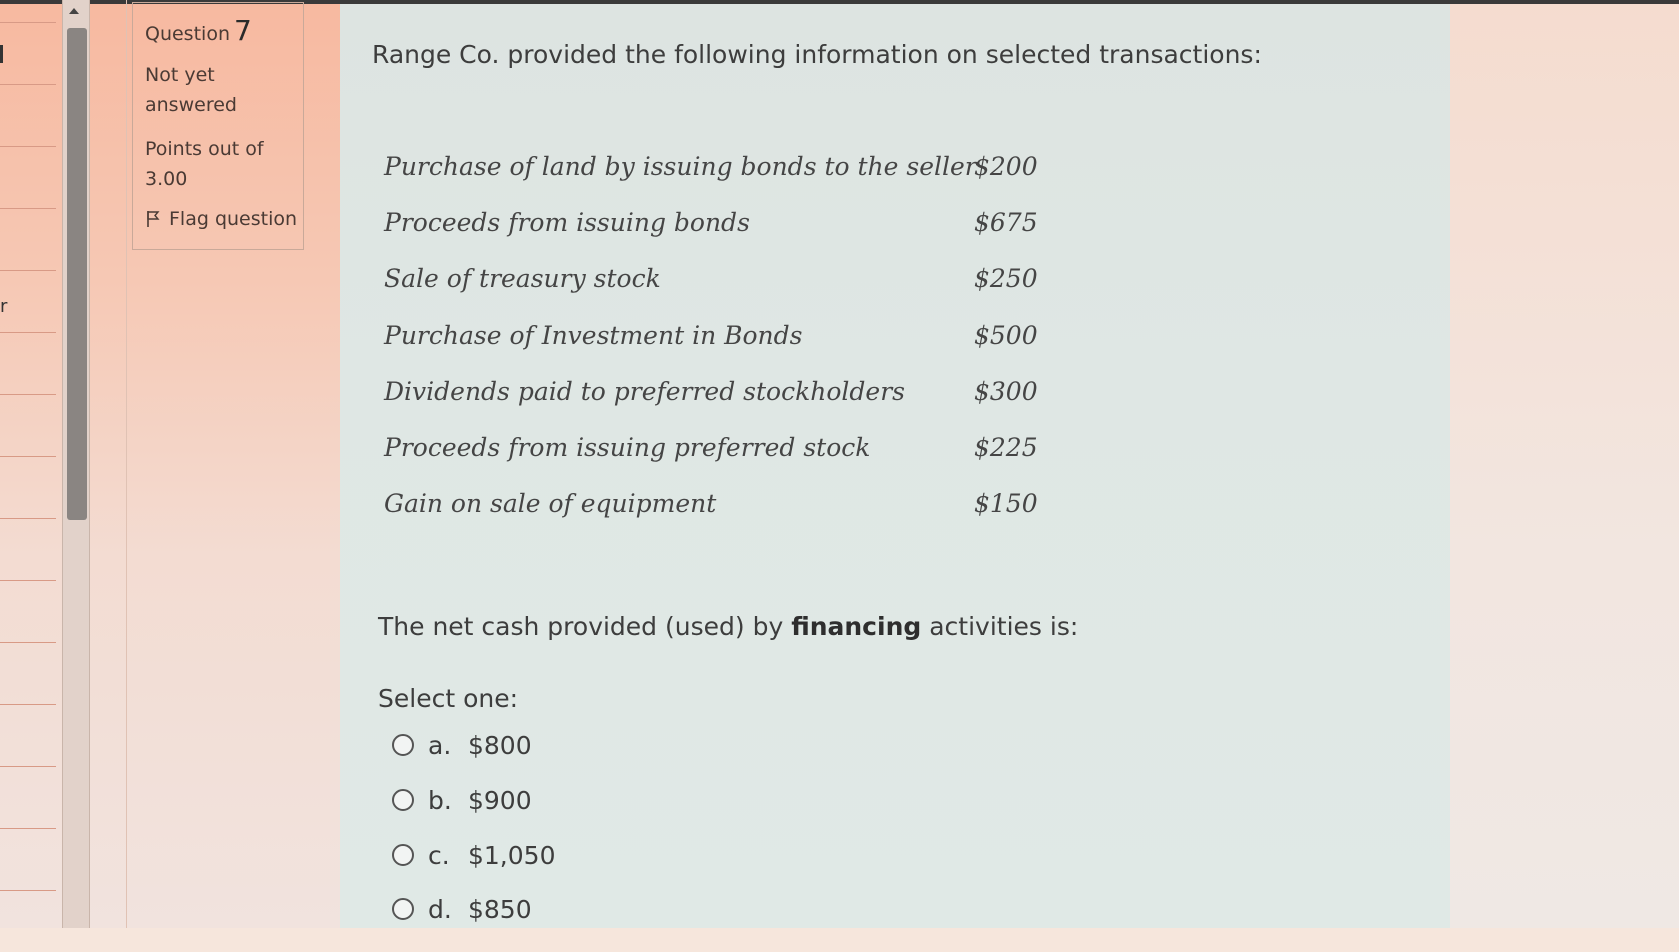 The height and width of the screenshot is (952, 1679). Describe the element at coordinates (512, 855) in the screenshot. I see `option-value: $1,050` at that location.